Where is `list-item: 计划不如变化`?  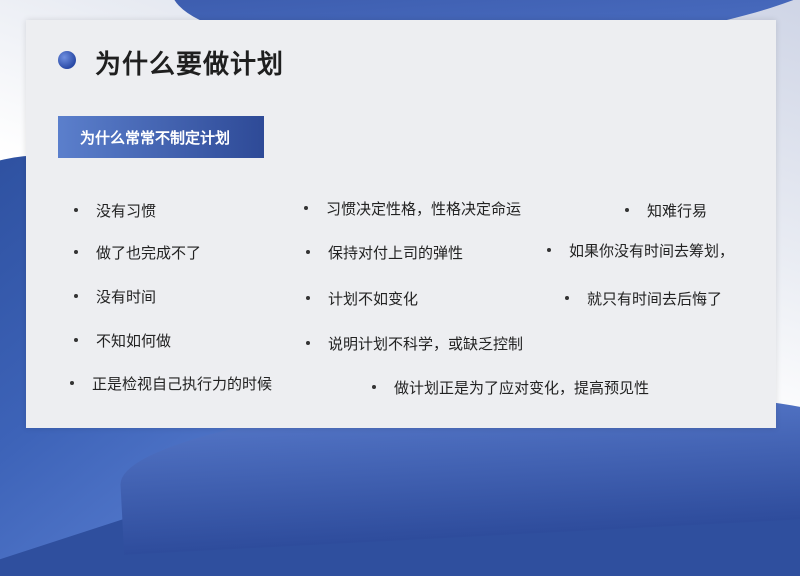
list-item: 计划不如变化 is located at coordinates (362, 298).